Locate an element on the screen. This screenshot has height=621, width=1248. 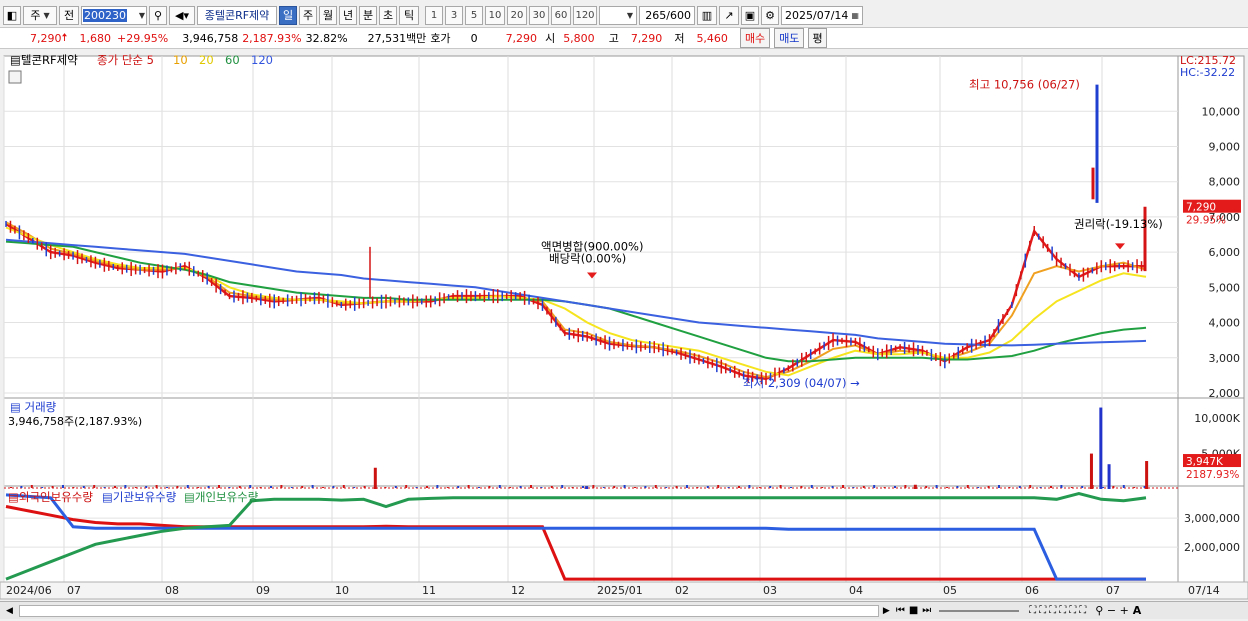
stock-code-input: 200230 ▼ is located at coordinates (114, 15).